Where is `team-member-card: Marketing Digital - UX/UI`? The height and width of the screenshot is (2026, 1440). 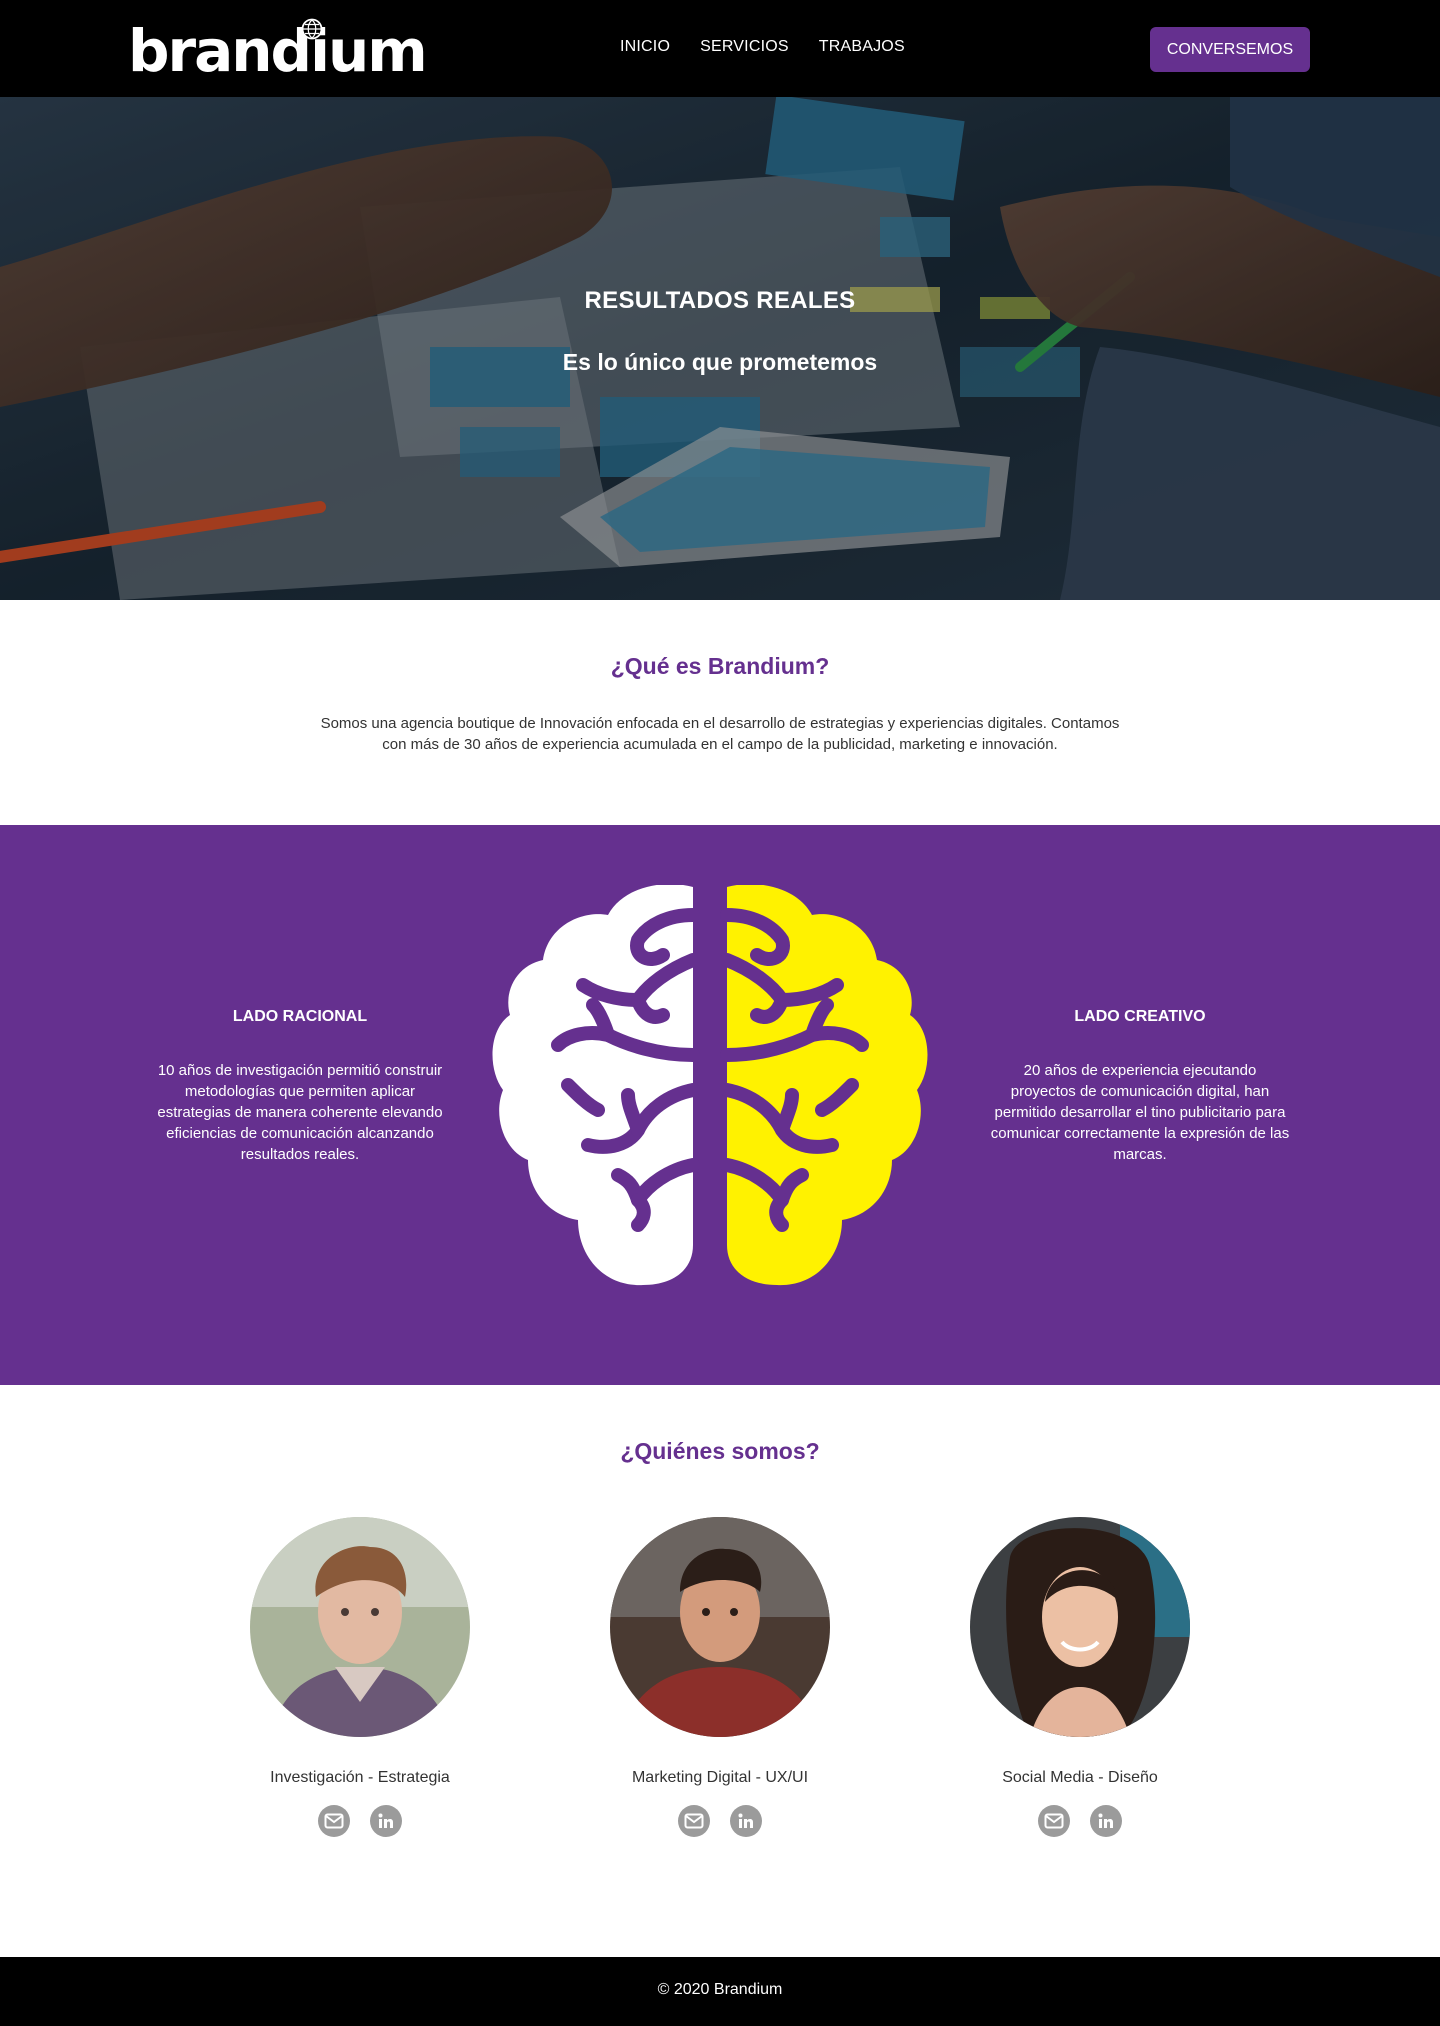 team-member-card: Marketing Digital - UX/UI is located at coordinates (720, 1677).